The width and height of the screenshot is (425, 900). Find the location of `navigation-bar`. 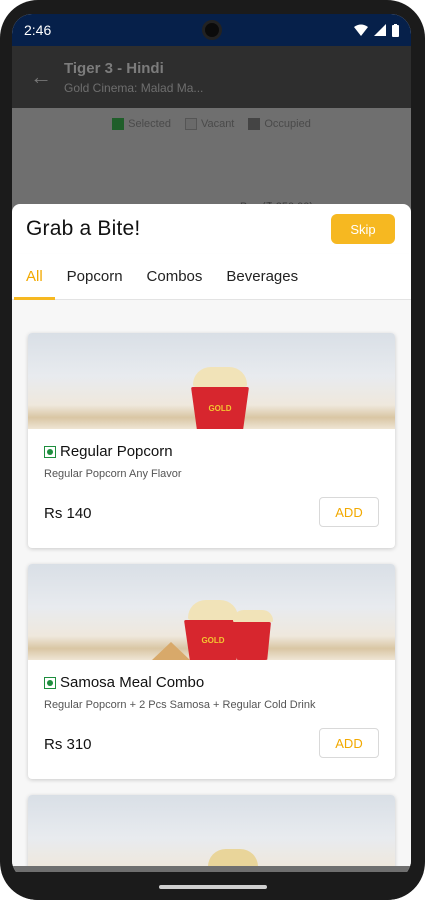

navigation-bar is located at coordinates (212, 886).